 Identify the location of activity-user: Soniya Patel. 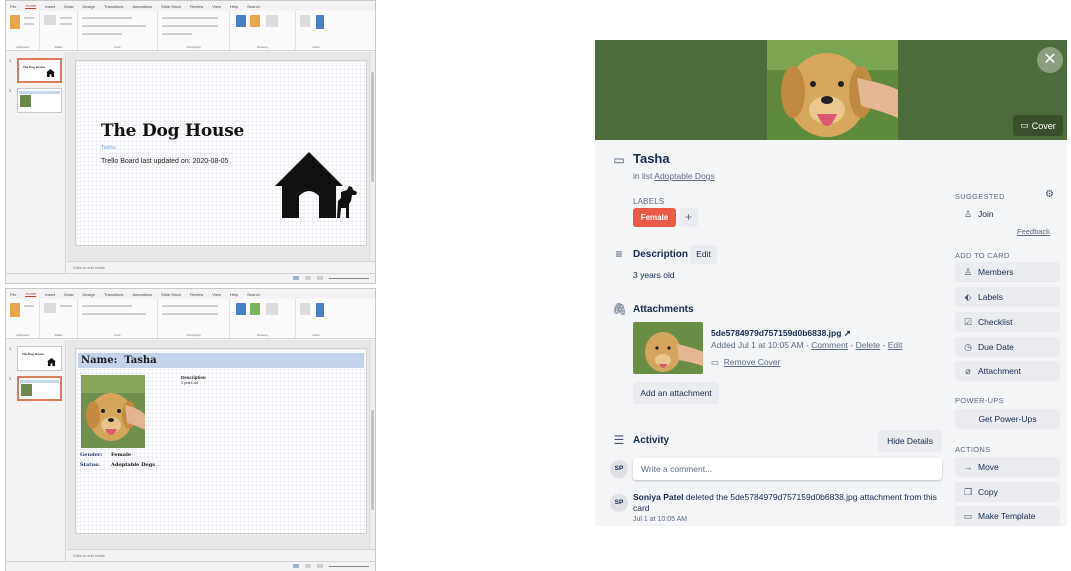
(658, 497).